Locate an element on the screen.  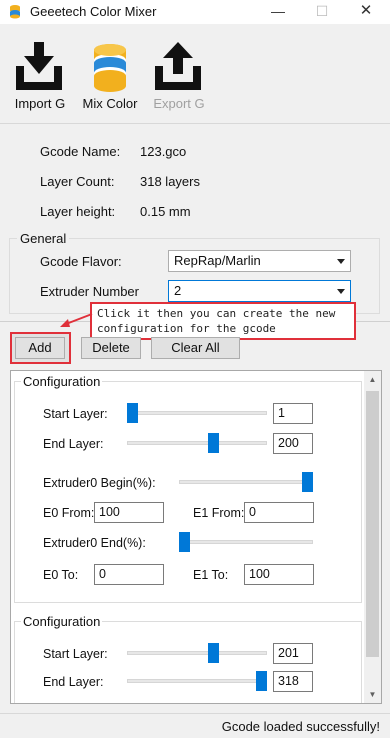
gcode-name-label: Gcode Name: is located at coordinates (80, 151).